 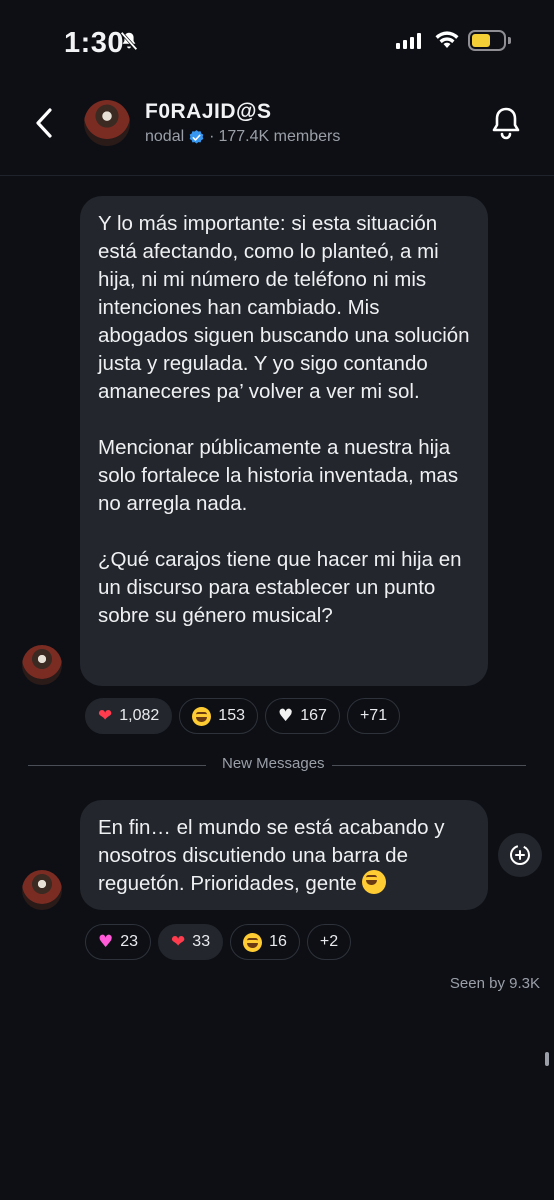 I want to click on add-reaction-button, so click(x=520, y=855).